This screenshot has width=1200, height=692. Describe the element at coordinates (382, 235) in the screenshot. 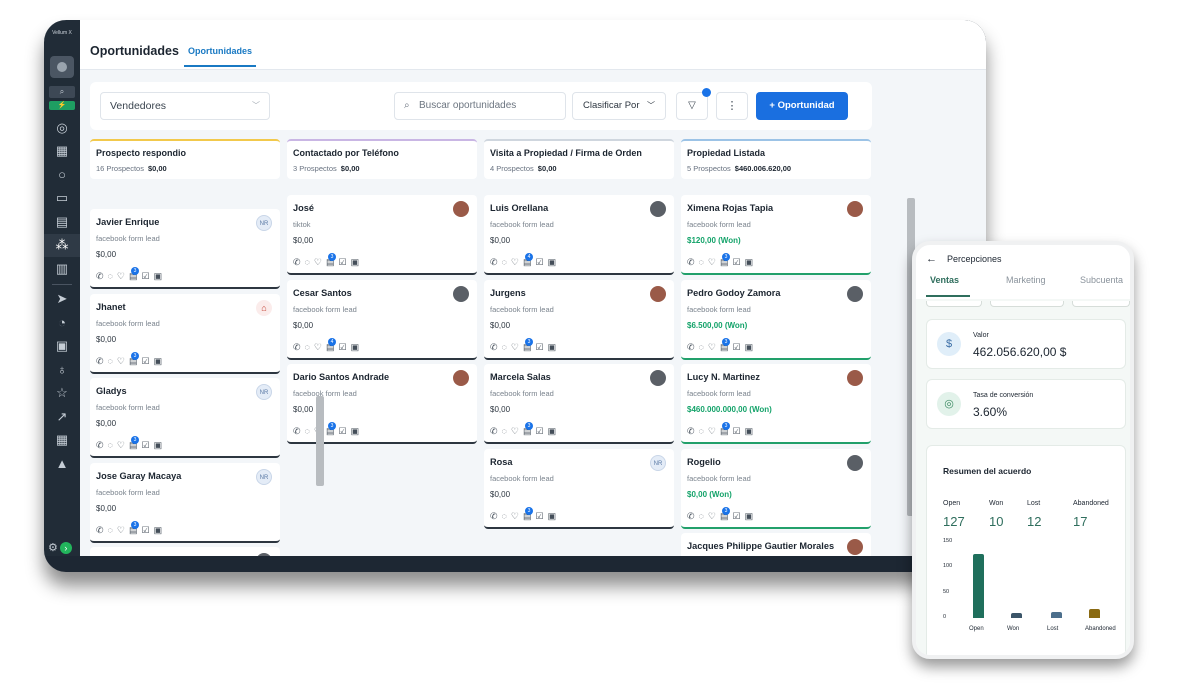

I see `opportunity-card: José tiktok $0,00 ✆◌♡▤☑▣ 3` at that location.